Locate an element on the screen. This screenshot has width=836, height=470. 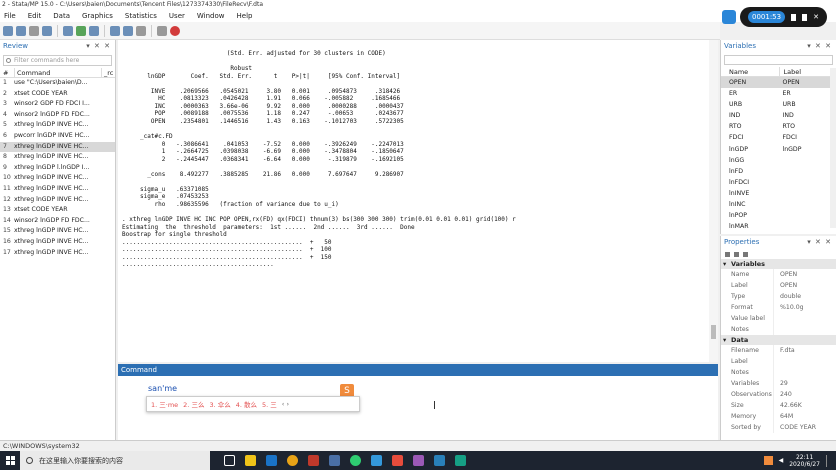
property-row: Variables 29 is located at coordinates (778, 383).